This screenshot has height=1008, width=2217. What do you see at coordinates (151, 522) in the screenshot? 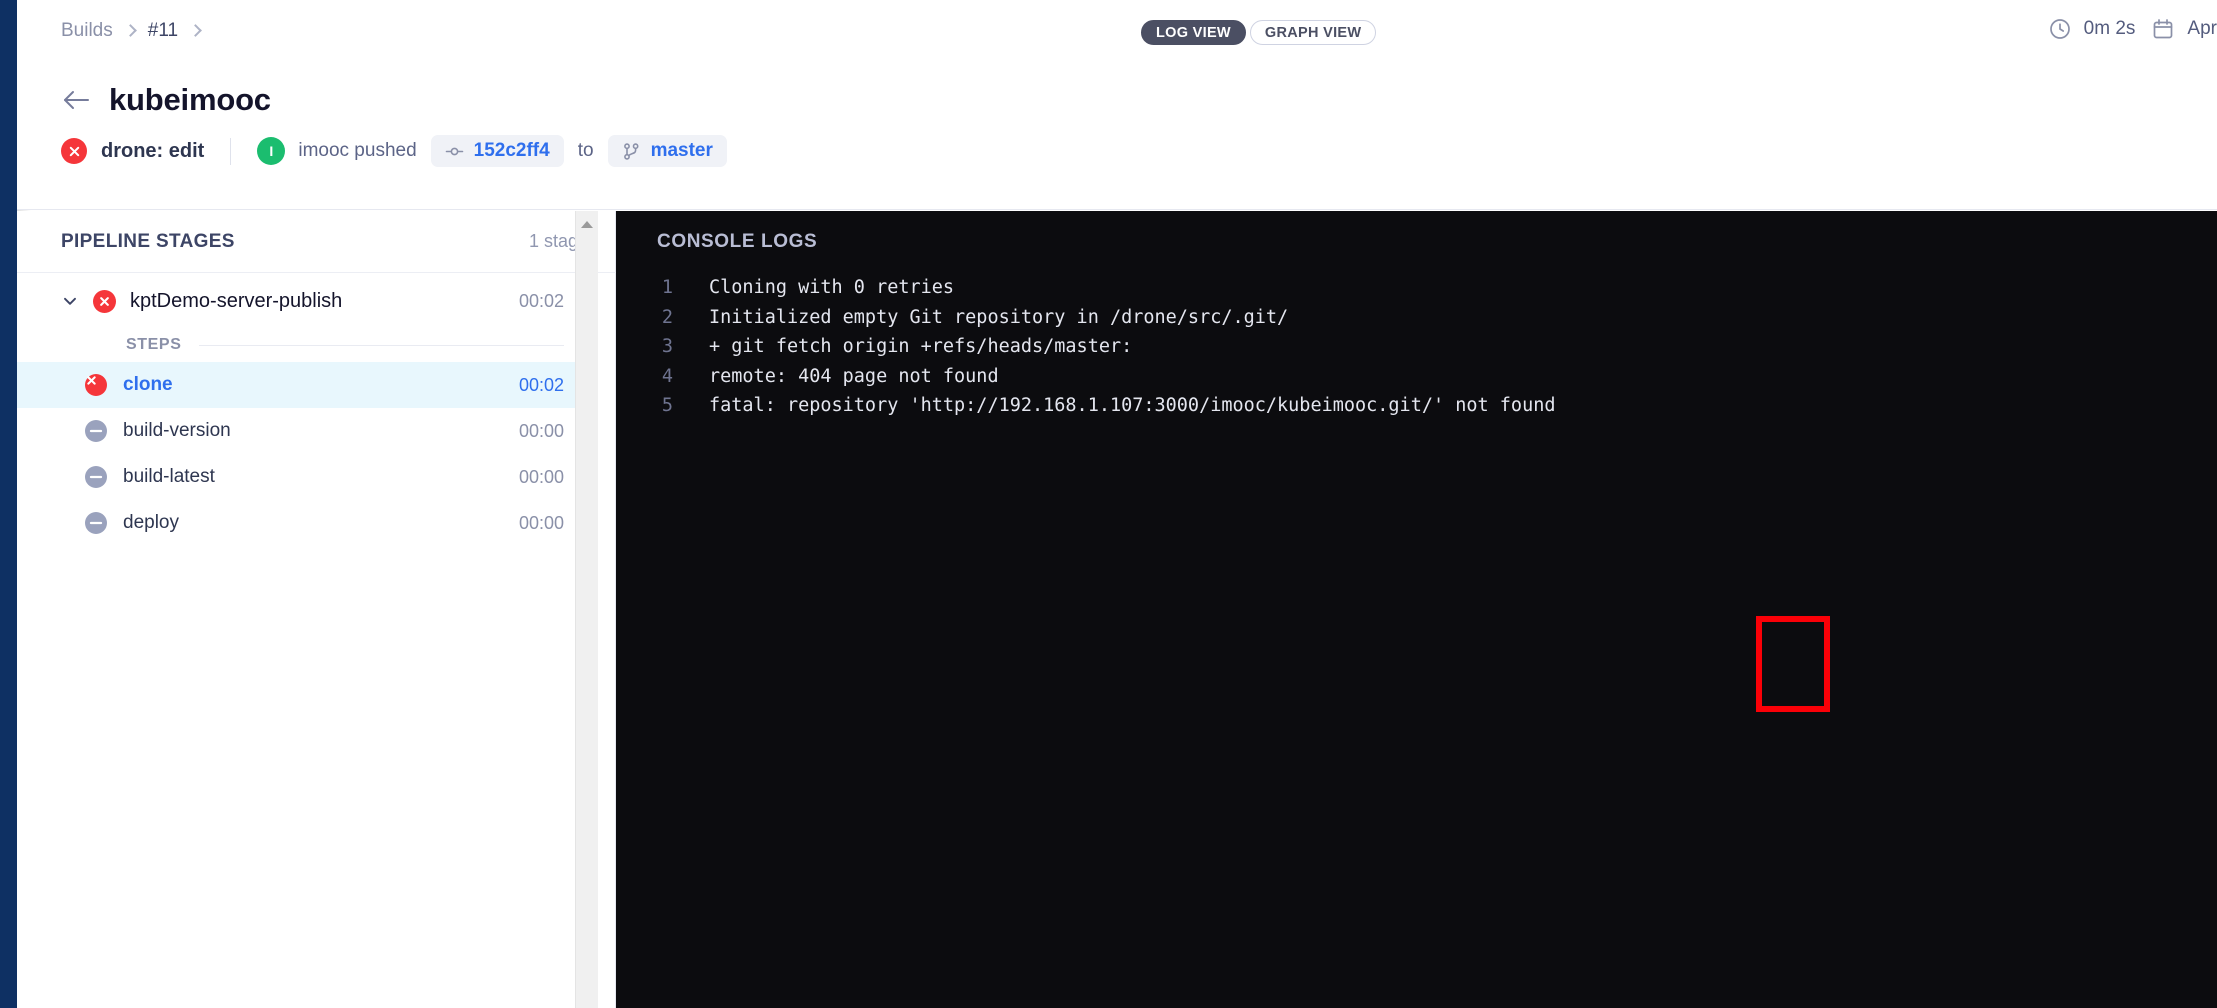
I see `sidebar-item-label: deploy` at bounding box center [151, 522].